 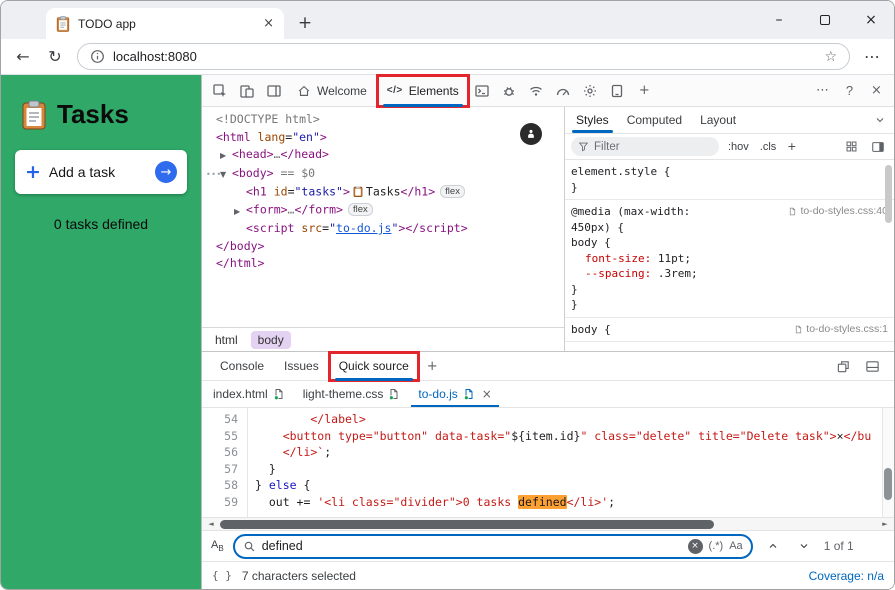 What do you see at coordinates (226, 340) in the screenshot?
I see `breadcrumb-html: html` at bounding box center [226, 340].